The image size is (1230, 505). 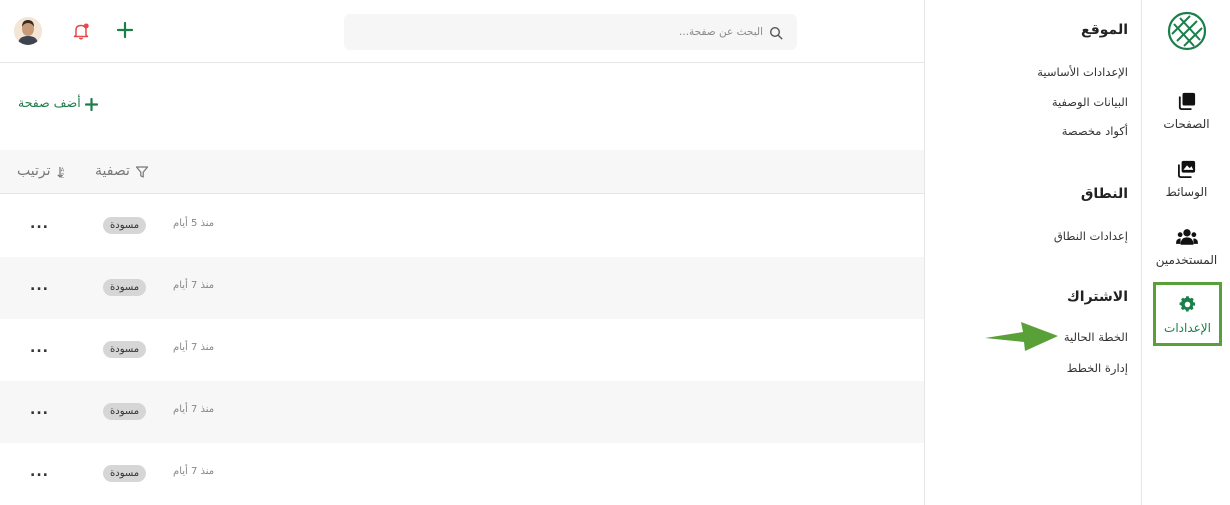 I want to click on link-current-plan: الخطة الحالية, so click(x=1096, y=337).